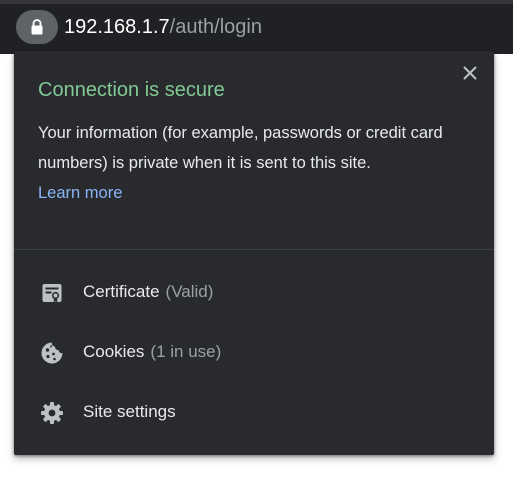  I want to click on url-text: 192.168.1.7/auth/login, so click(163, 27).